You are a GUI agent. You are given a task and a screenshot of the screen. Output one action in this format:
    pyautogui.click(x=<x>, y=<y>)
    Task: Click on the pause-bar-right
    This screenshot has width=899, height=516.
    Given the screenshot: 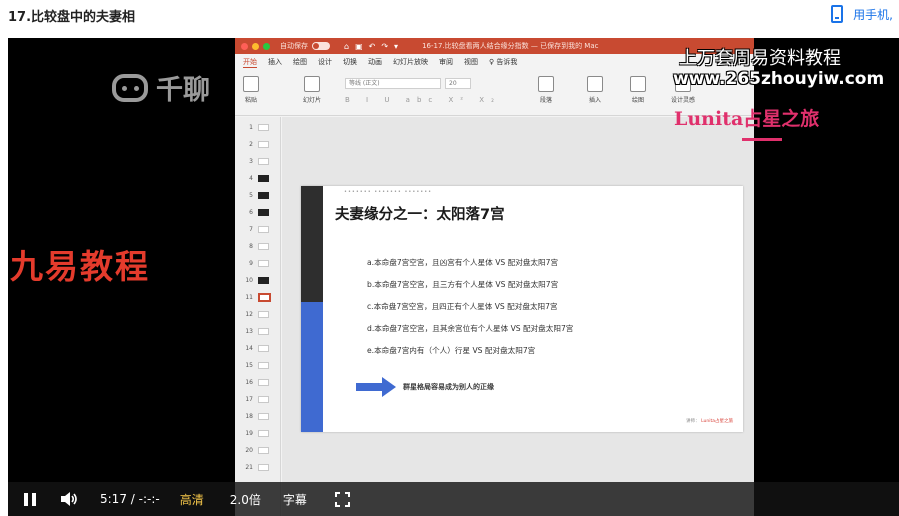 What is the action you would take?
    pyautogui.click(x=34, y=499)
    